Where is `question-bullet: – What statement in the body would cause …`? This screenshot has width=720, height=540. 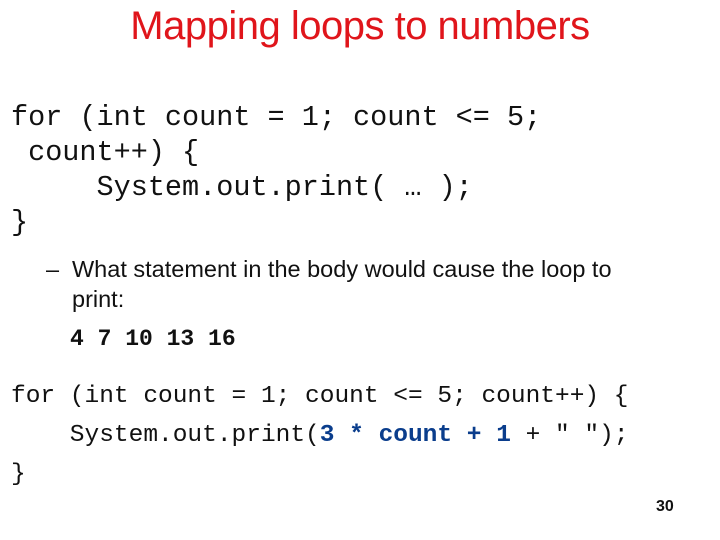
question-bullet: – What statement in the body would cause … is located at coordinates (383, 284).